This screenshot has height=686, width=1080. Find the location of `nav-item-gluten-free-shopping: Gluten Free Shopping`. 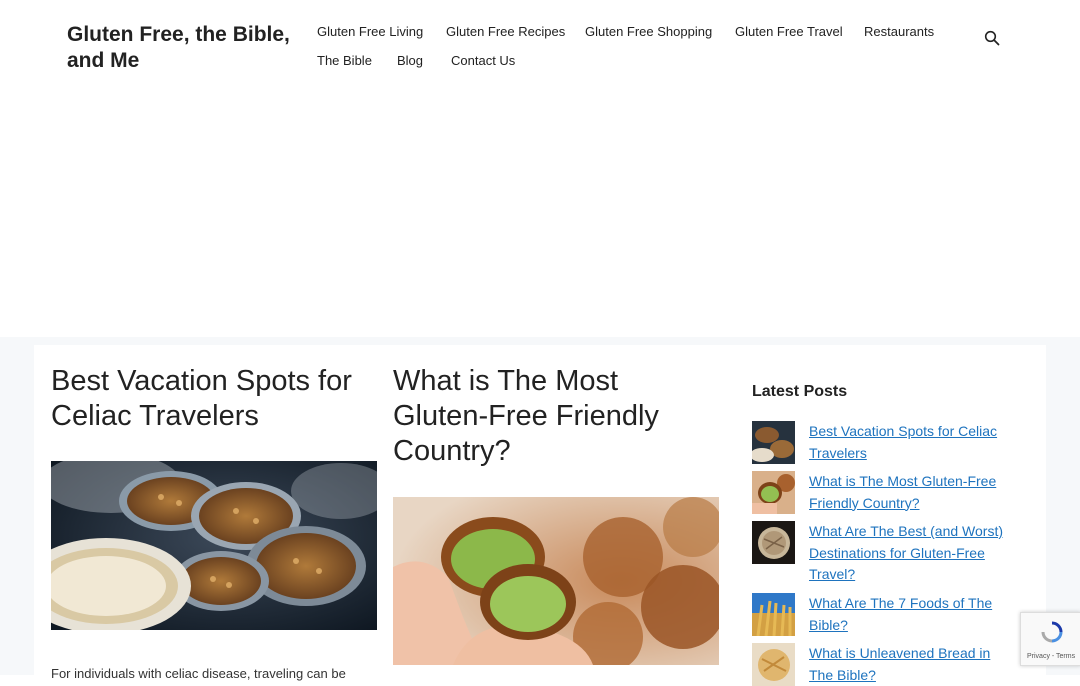

nav-item-gluten-free-shopping: Gluten Free Shopping is located at coordinates (648, 31).